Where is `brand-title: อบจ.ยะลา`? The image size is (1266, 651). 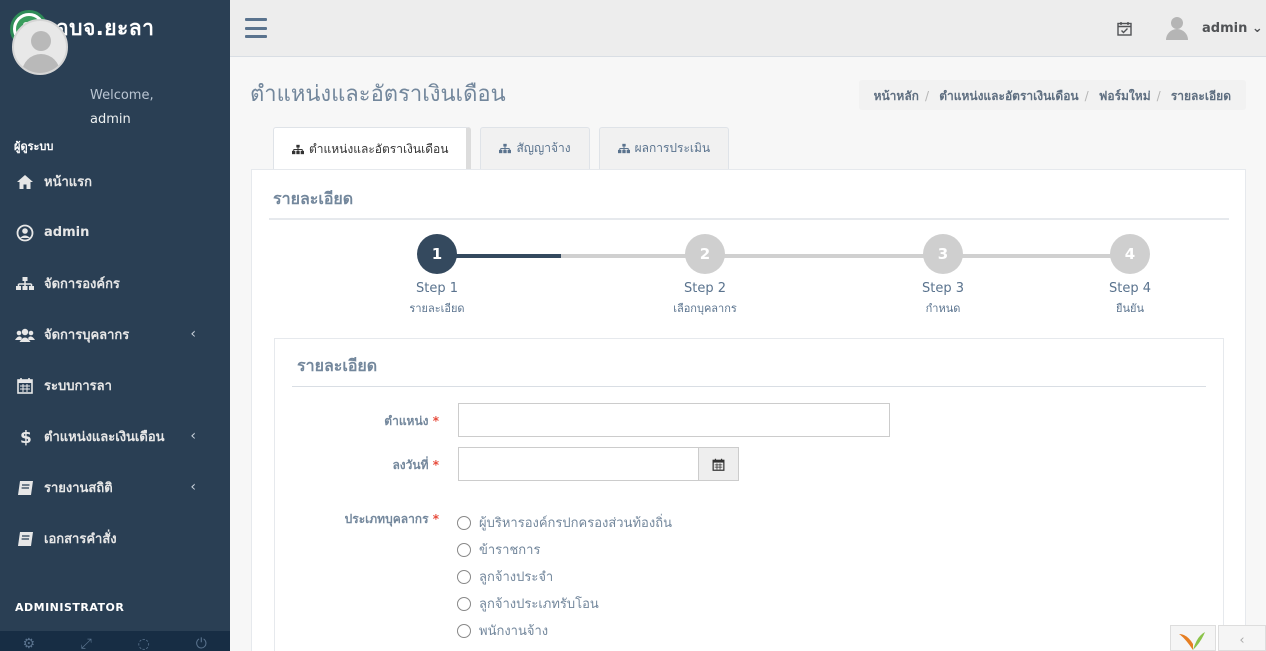 brand-title: อบจ.ยะลา is located at coordinates (105, 28).